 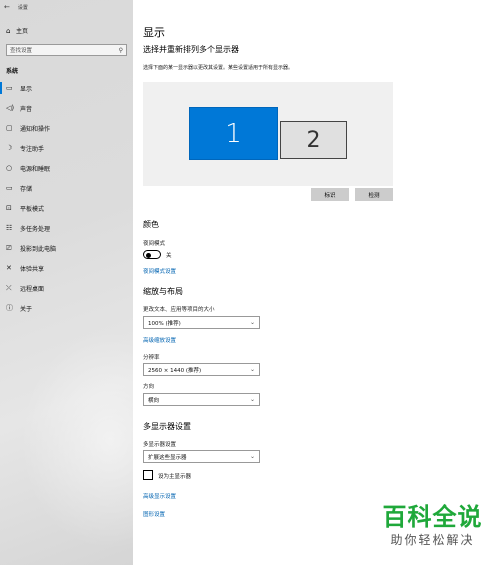 I want to click on sidebar-item-multitask: ☷ 多任务处理, so click(x=66, y=228).